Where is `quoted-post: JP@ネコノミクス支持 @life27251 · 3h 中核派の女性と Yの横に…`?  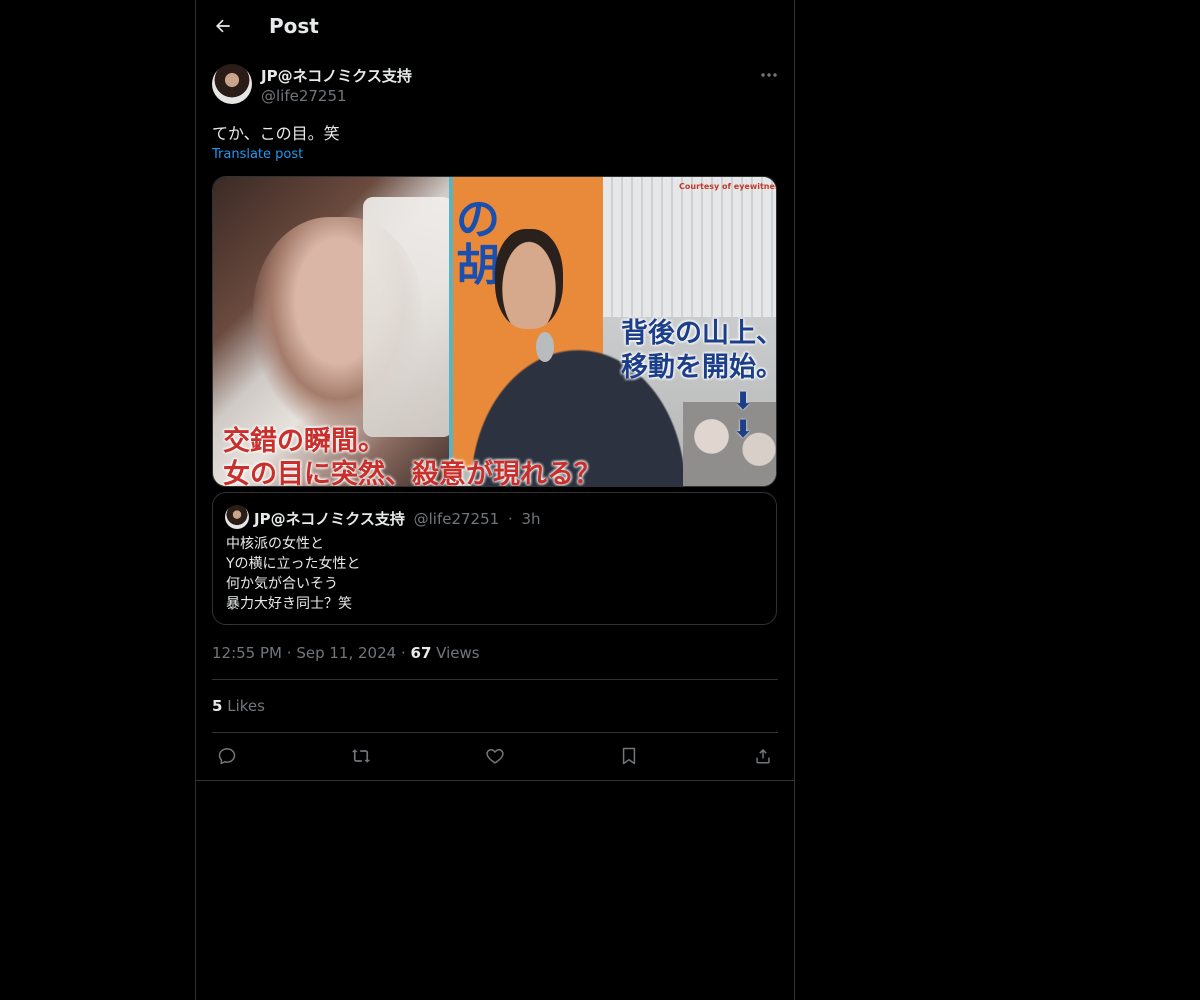
quoted-post: JP@ネコノミクス支持 @life27251 · 3h 中核派の女性と Yの横に… is located at coordinates (494, 558).